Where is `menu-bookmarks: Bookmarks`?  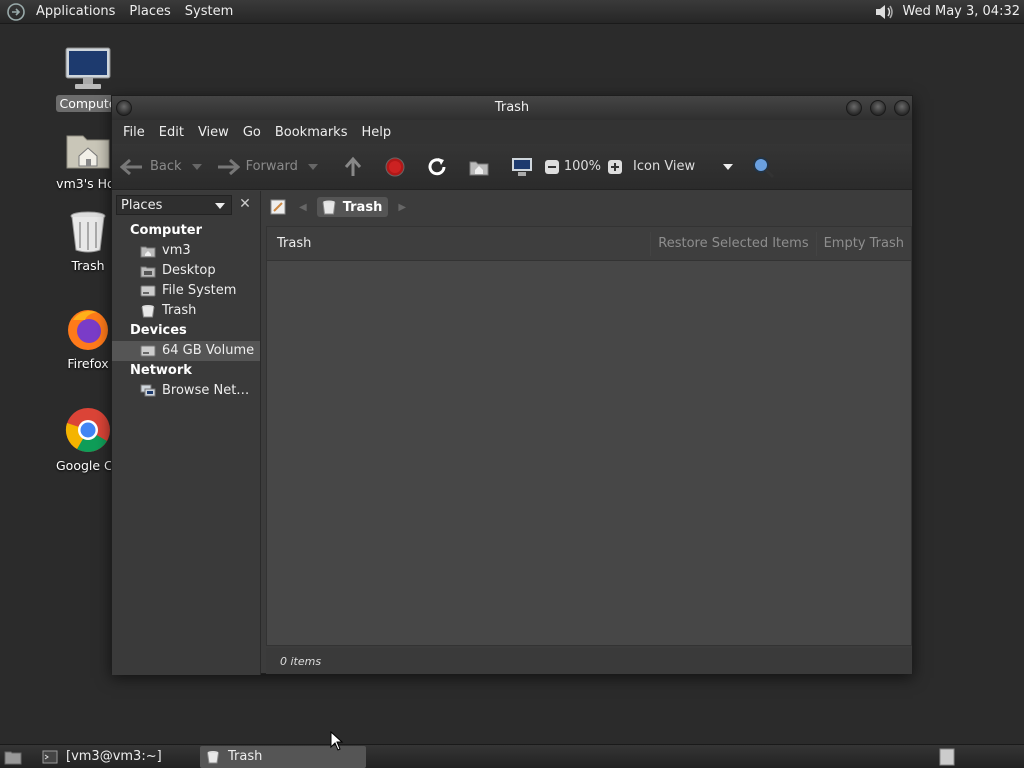 menu-bookmarks: Bookmarks is located at coordinates (311, 132).